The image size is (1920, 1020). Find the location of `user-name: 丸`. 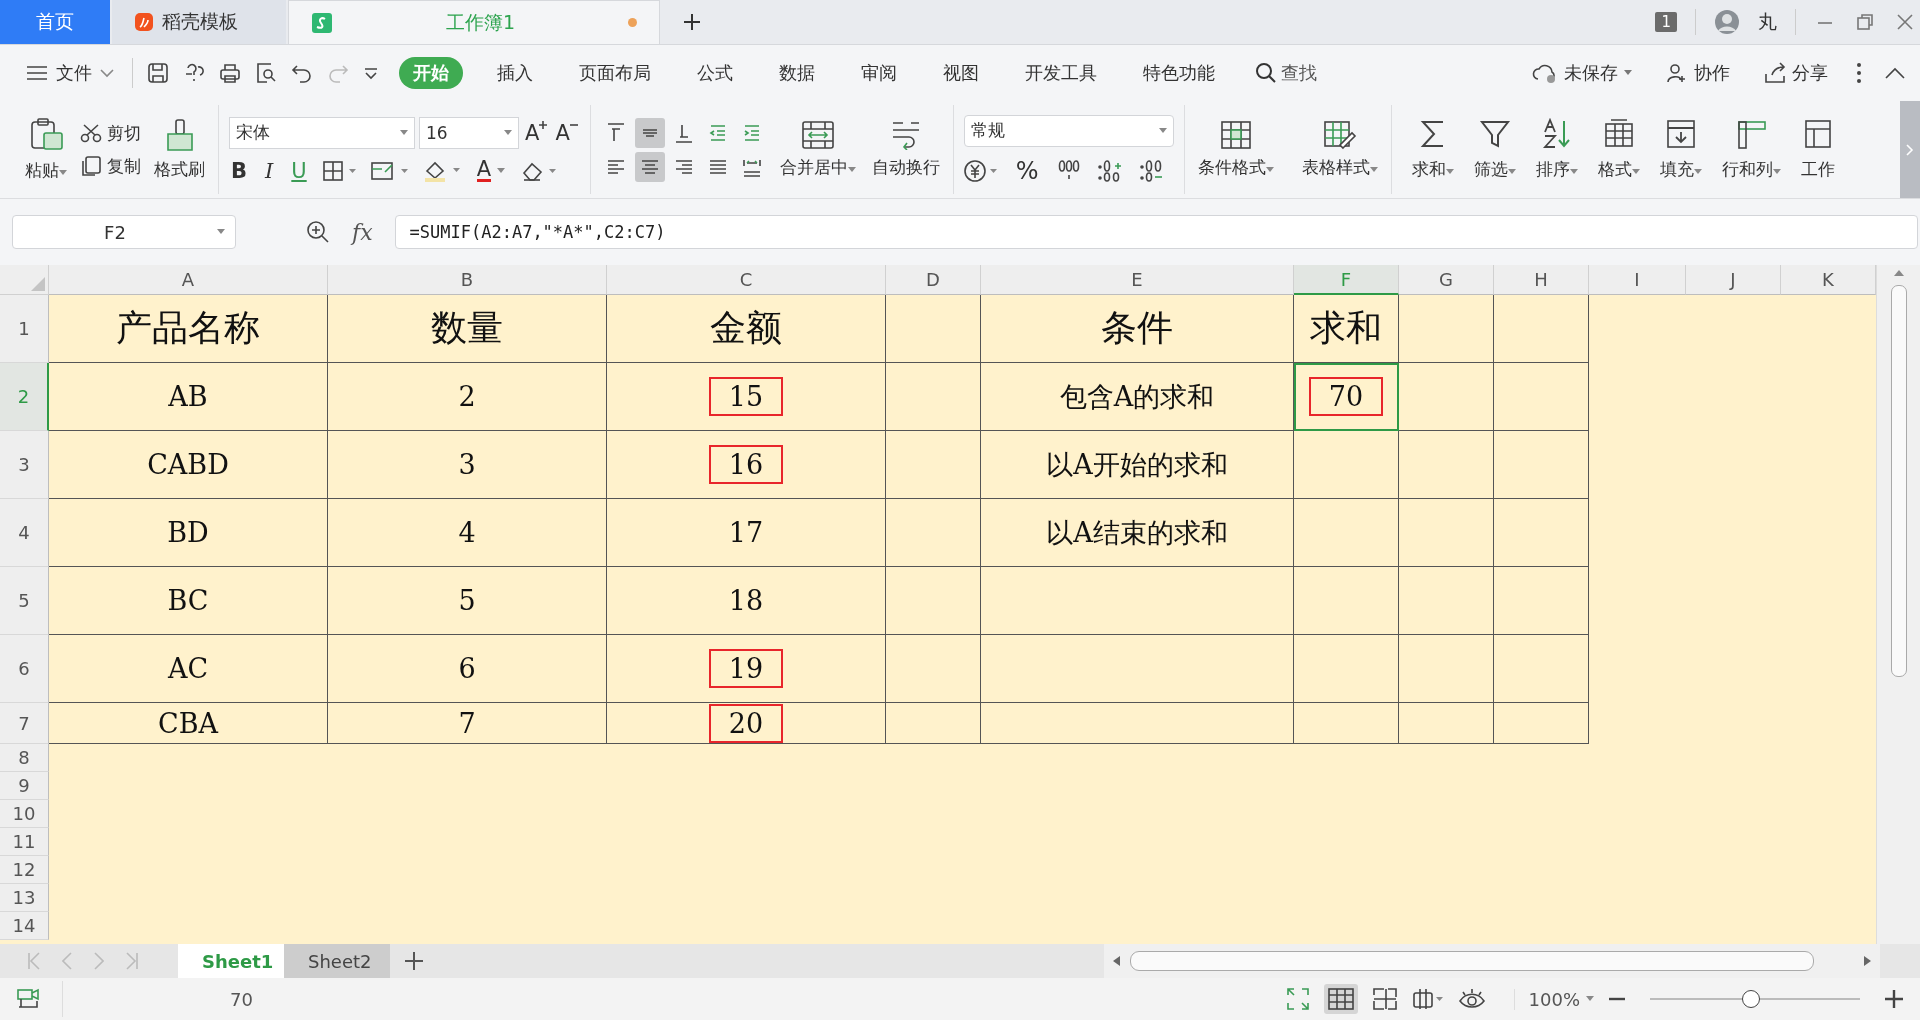

user-name: 丸 is located at coordinates (1767, 22).